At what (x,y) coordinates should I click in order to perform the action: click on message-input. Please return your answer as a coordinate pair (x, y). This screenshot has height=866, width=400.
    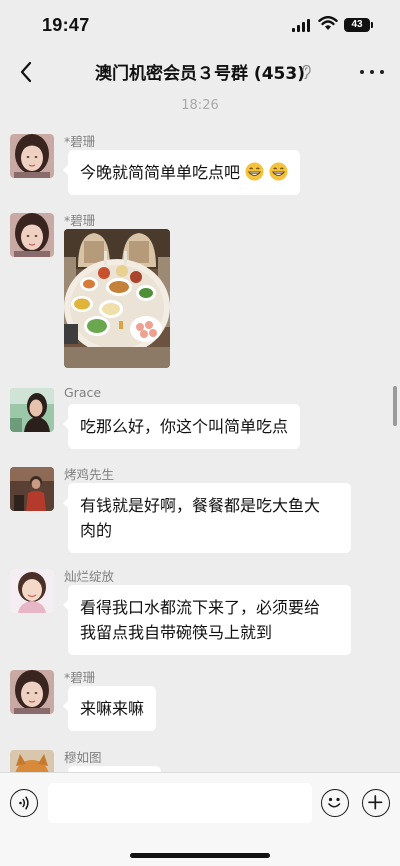
    Looking at the image, I should click on (180, 803).